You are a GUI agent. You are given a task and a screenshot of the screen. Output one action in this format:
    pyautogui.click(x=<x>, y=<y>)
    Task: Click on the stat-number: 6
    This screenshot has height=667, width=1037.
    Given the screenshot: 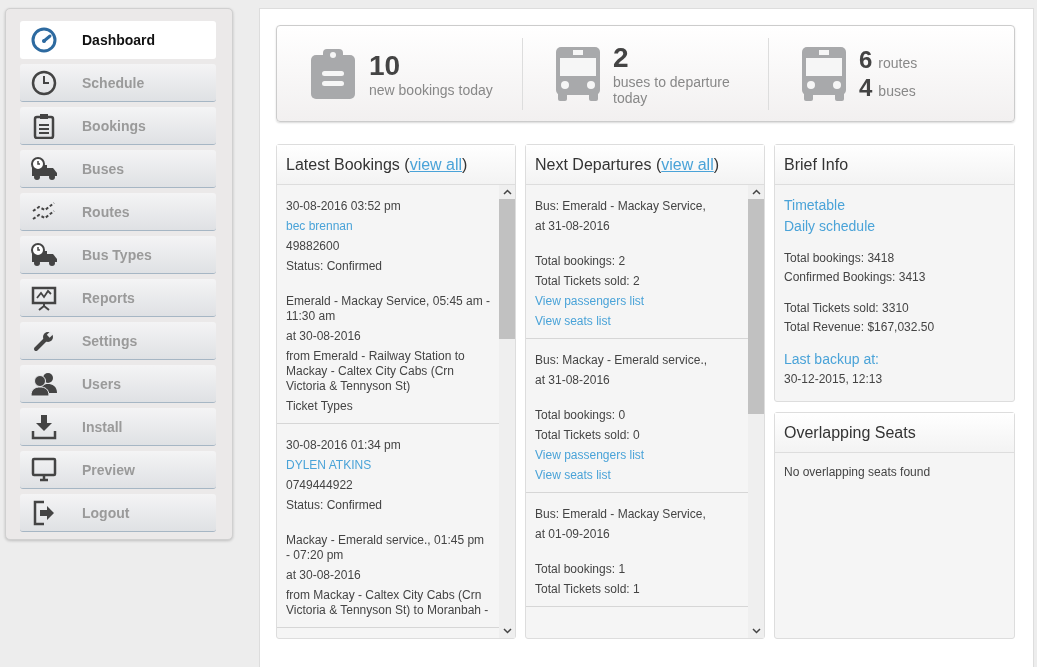 What is the action you would take?
    pyautogui.click(x=866, y=59)
    